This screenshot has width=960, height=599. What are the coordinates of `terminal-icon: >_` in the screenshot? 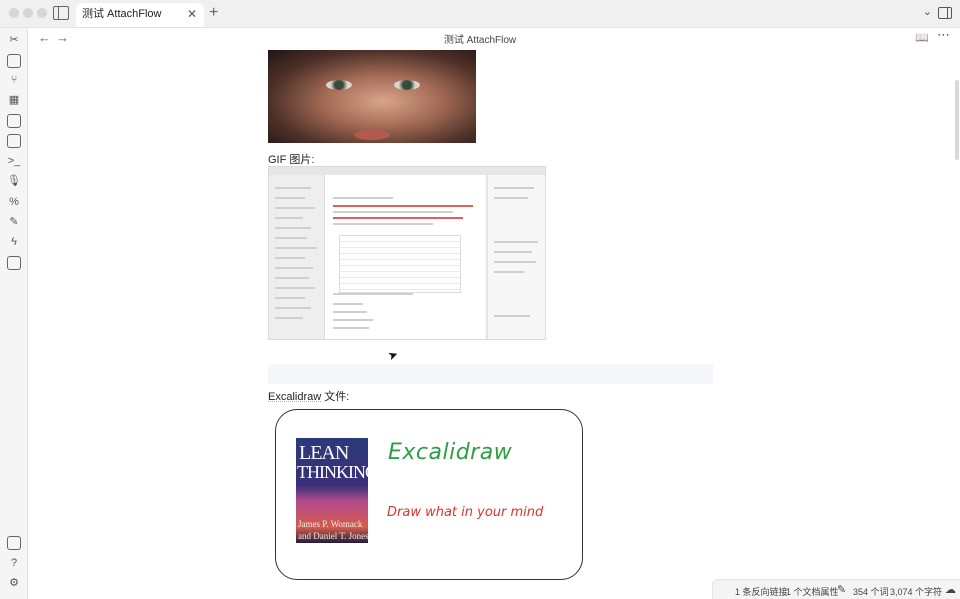 It's located at (14, 161).